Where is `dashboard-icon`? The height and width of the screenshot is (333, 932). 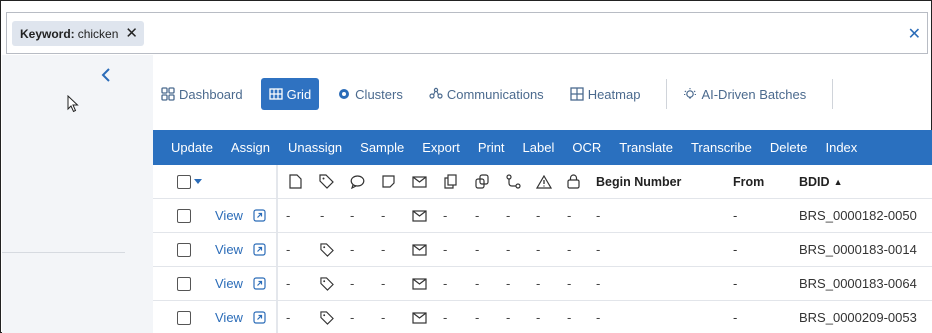
dashboard-icon is located at coordinates (168, 94).